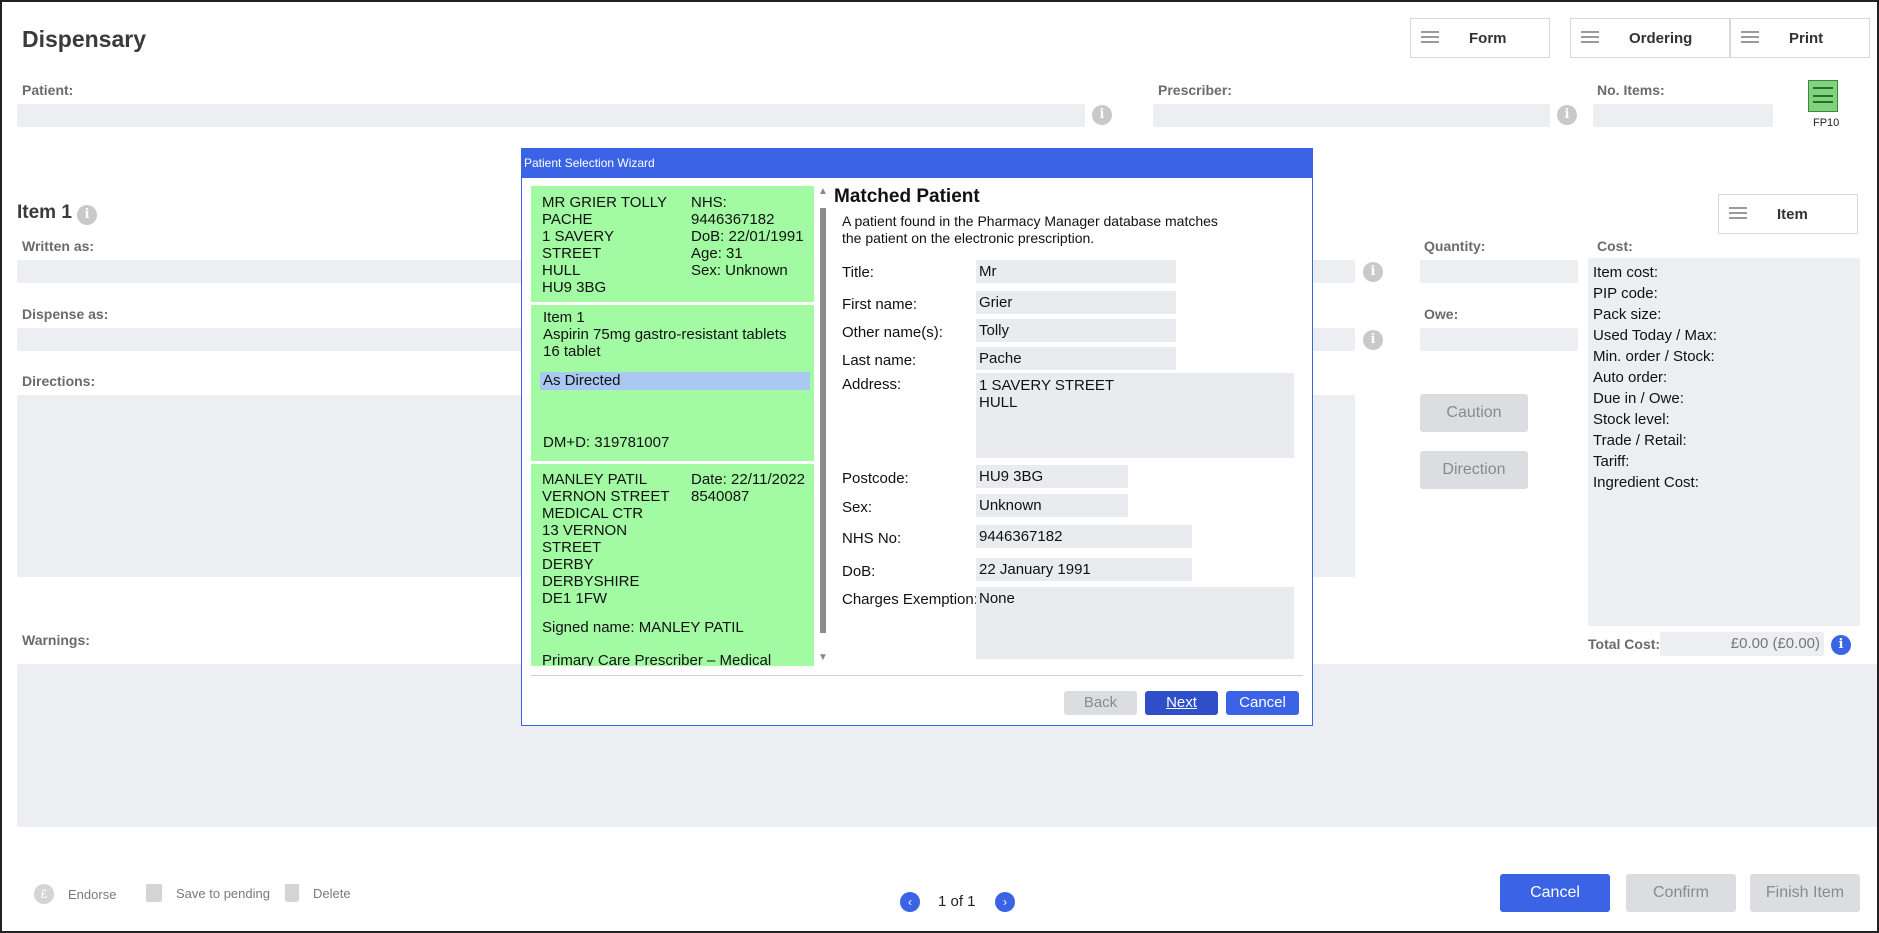 Image resolution: width=1879 pixels, height=933 pixels. I want to click on first-name-label: First name:, so click(880, 304).